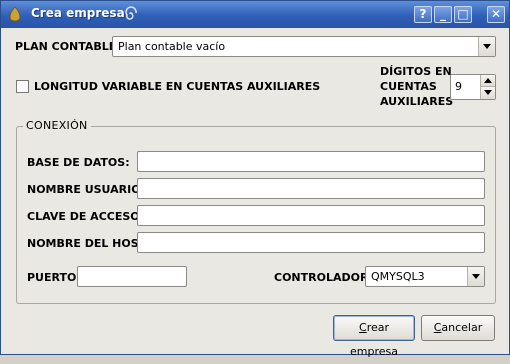 The width and height of the screenshot is (510, 364). Describe the element at coordinates (458, 86) in the screenshot. I see `digitos-value: 9` at that location.